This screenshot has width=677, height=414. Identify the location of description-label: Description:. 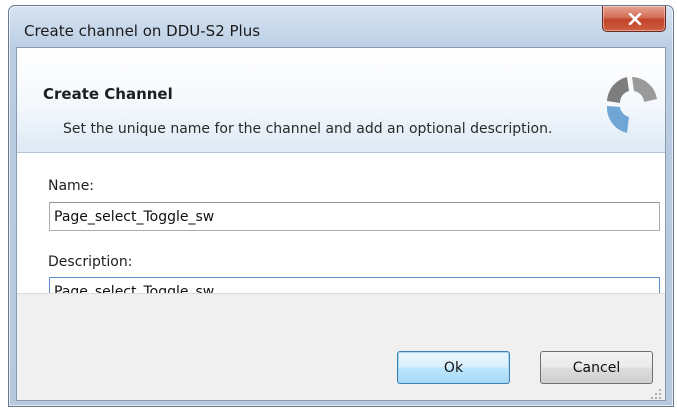
(90, 262).